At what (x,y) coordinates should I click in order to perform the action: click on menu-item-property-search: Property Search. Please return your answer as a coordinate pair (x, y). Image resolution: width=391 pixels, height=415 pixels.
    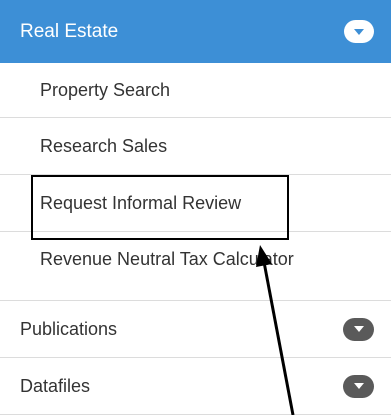
    Looking at the image, I should click on (195, 90).